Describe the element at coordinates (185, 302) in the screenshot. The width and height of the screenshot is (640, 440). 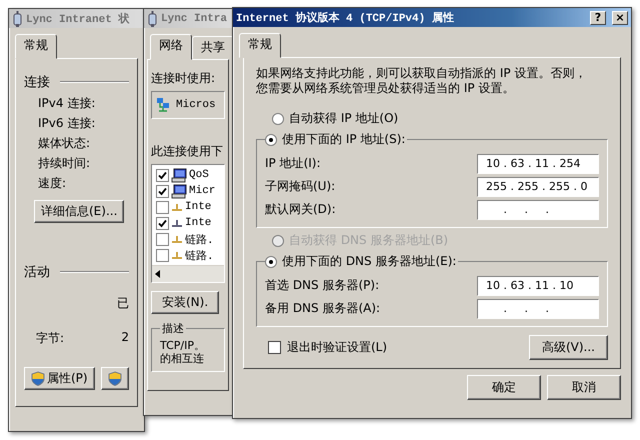
I see `install-button: 安装(N).` at that location.